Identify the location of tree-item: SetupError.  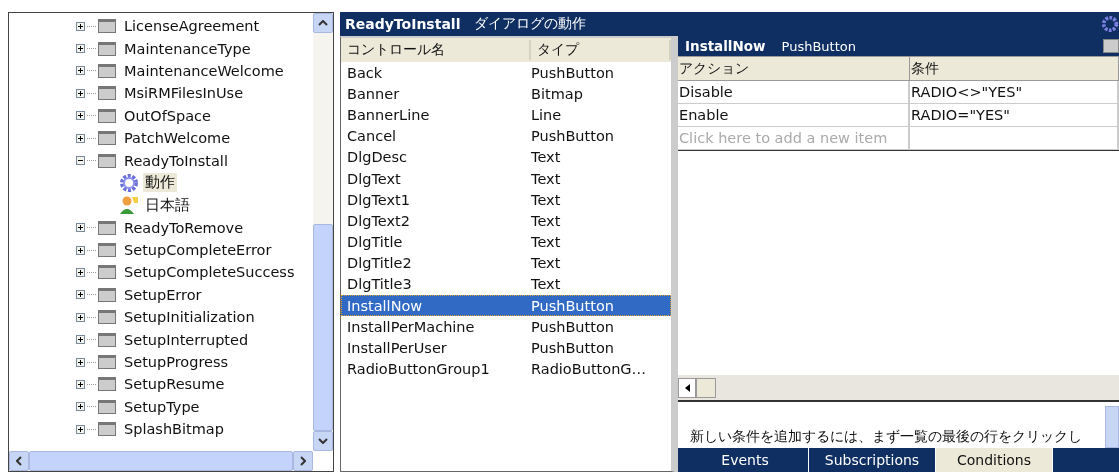
(163, 294).